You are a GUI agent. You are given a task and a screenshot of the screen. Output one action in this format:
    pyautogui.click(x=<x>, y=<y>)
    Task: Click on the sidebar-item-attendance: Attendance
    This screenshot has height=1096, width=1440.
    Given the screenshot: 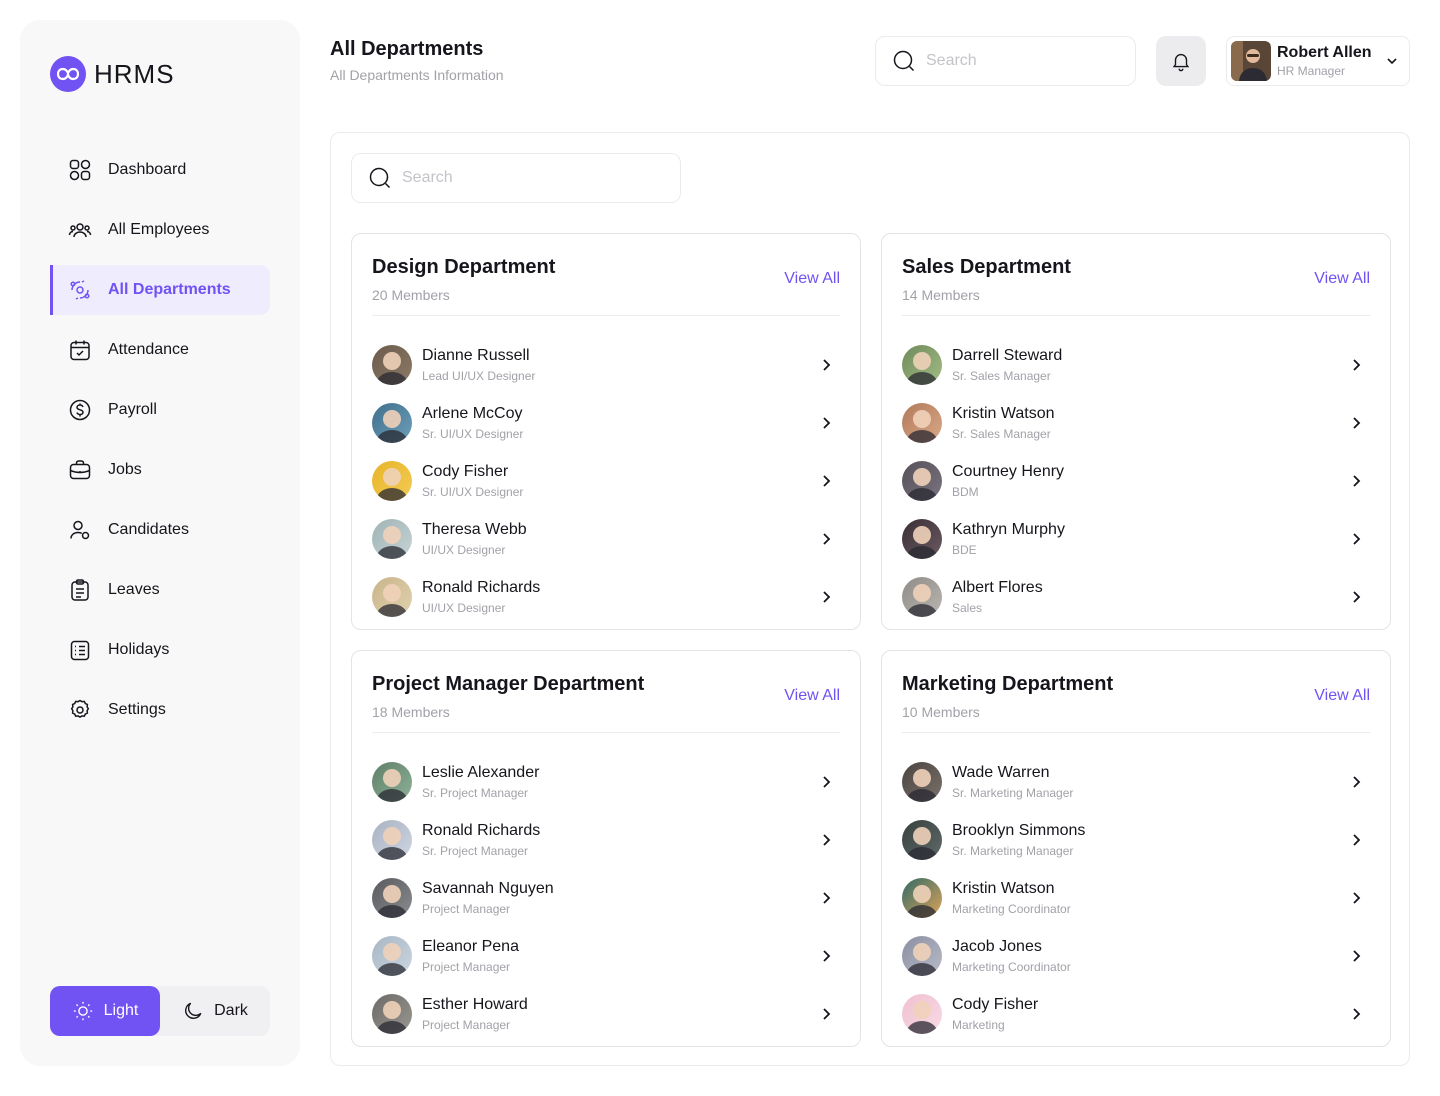 What is the action you would take?
    pyautogui.click(x=160, y=350)
    